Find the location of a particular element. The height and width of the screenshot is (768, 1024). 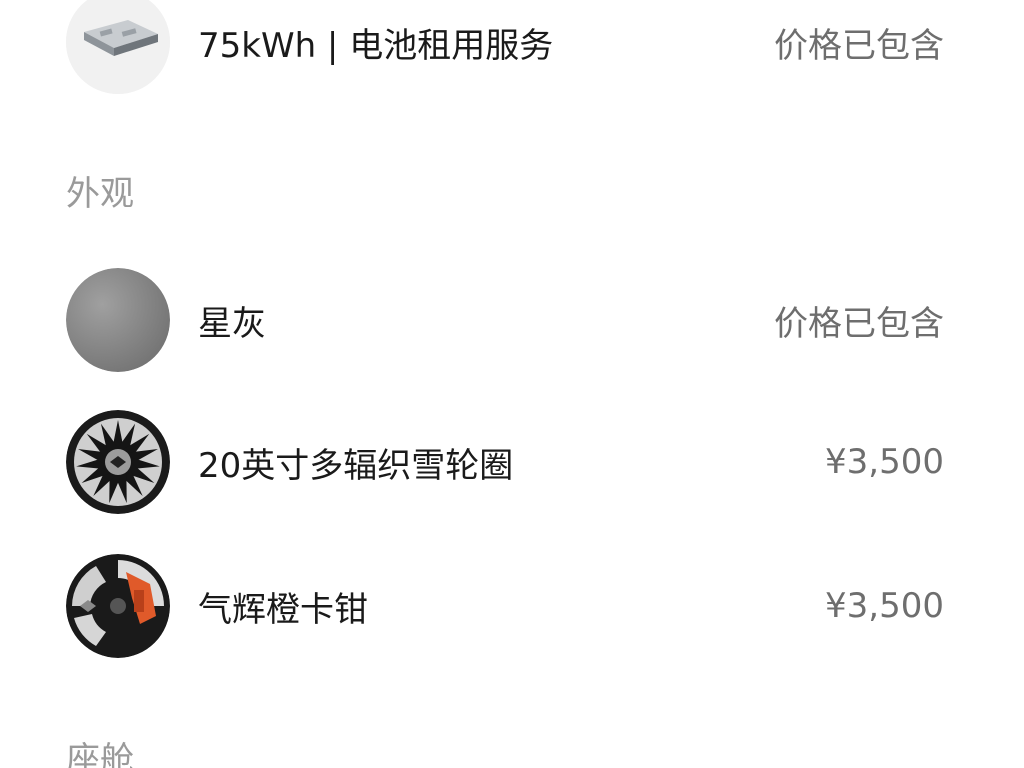

orange-caliper-icon is located at coordinates (118, 606).